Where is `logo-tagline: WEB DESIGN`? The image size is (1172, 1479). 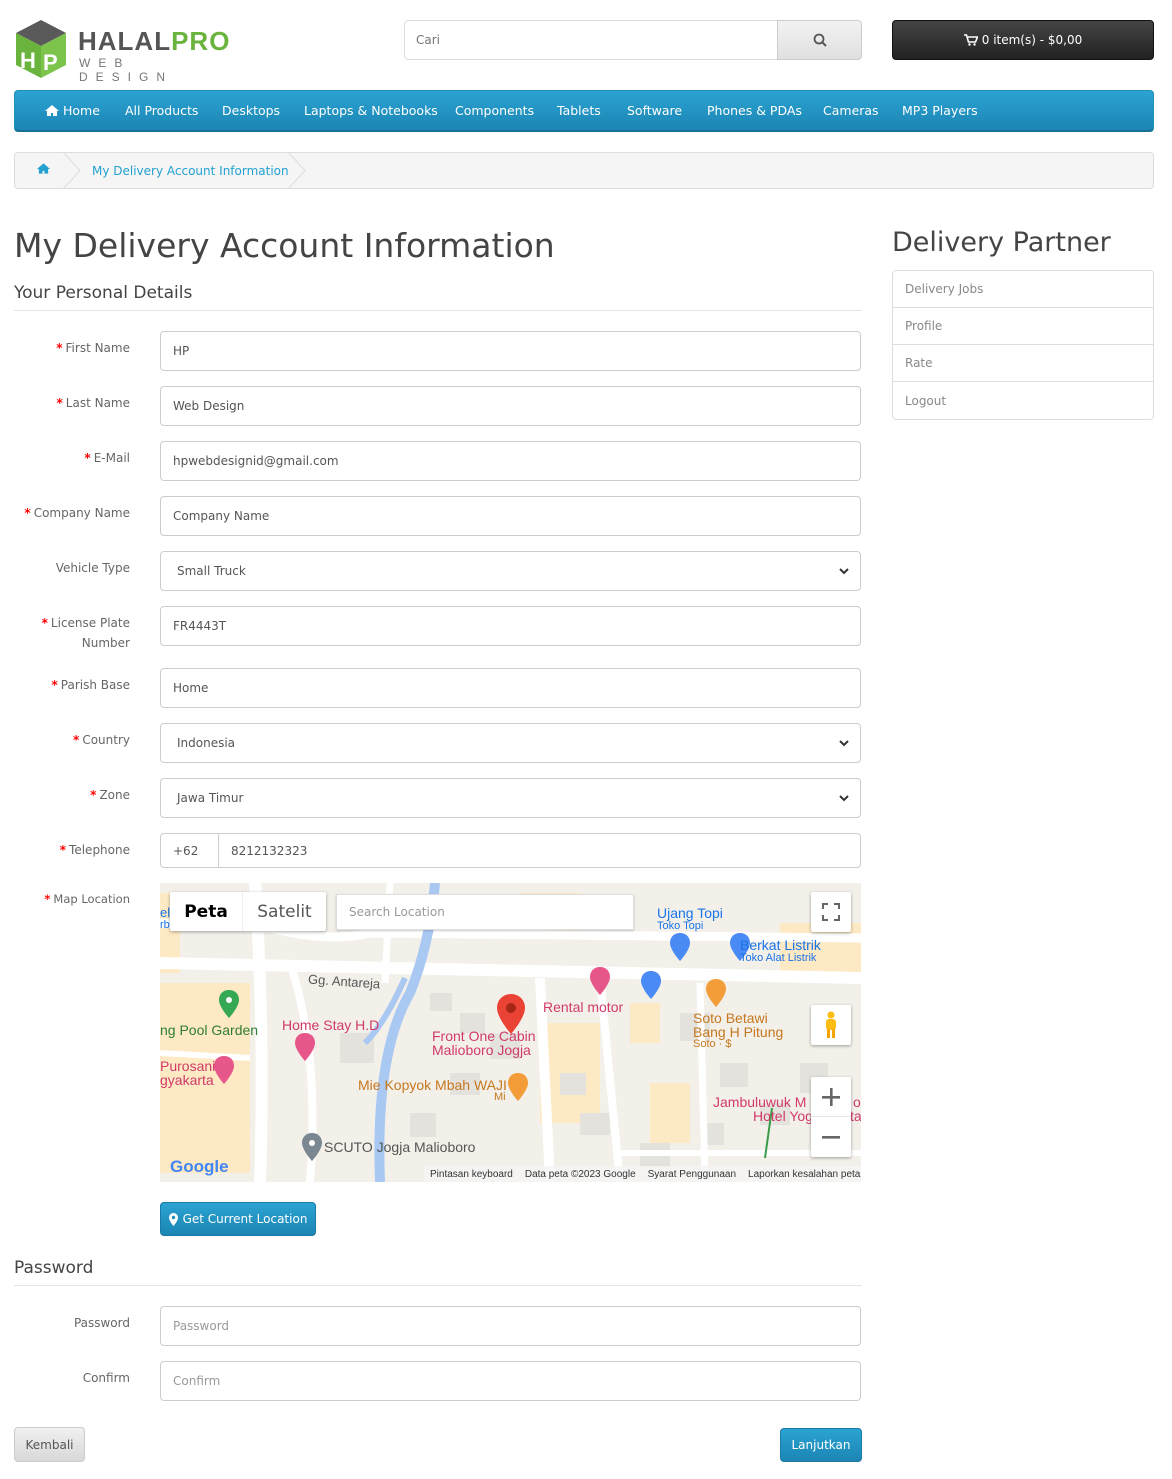 logo-tagline: WEB DESIGN is located at coordinates (126, 70).